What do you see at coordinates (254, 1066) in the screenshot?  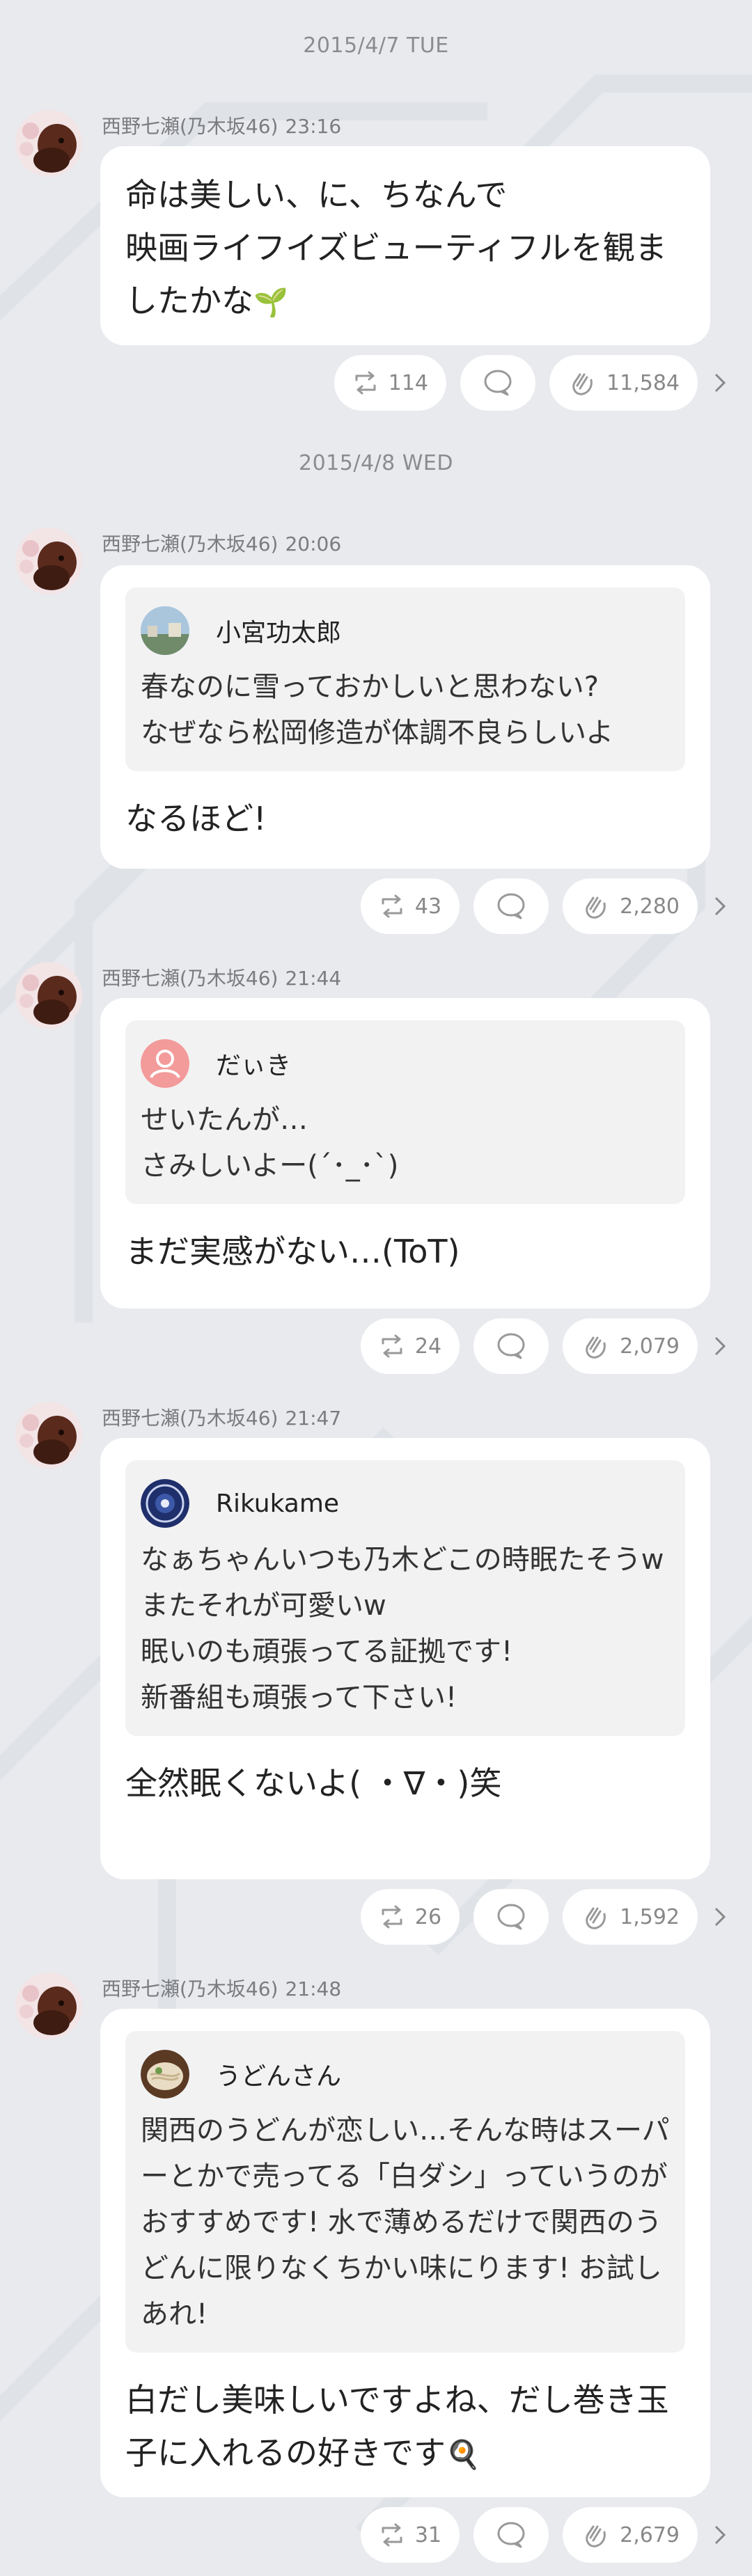 I see `quoted-author: だぃき` at bounding box center [254, 1066].